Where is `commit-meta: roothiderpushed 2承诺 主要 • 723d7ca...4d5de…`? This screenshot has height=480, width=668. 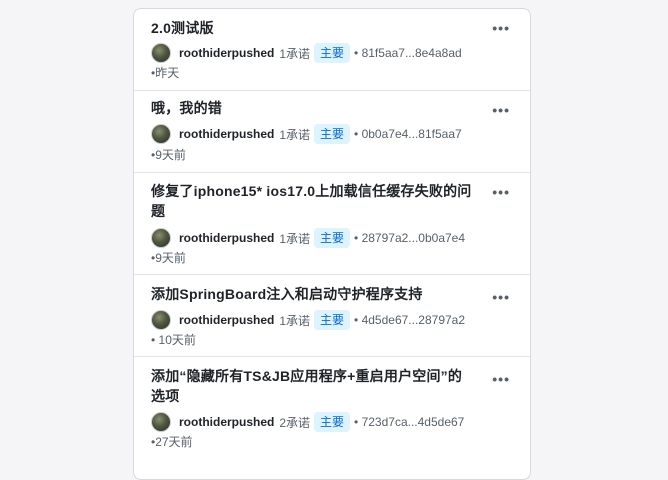 commit-meta: roothiderpushed 2承诺 主要 • 723d7ca...4d5de… is located at coordinates (307, 422).